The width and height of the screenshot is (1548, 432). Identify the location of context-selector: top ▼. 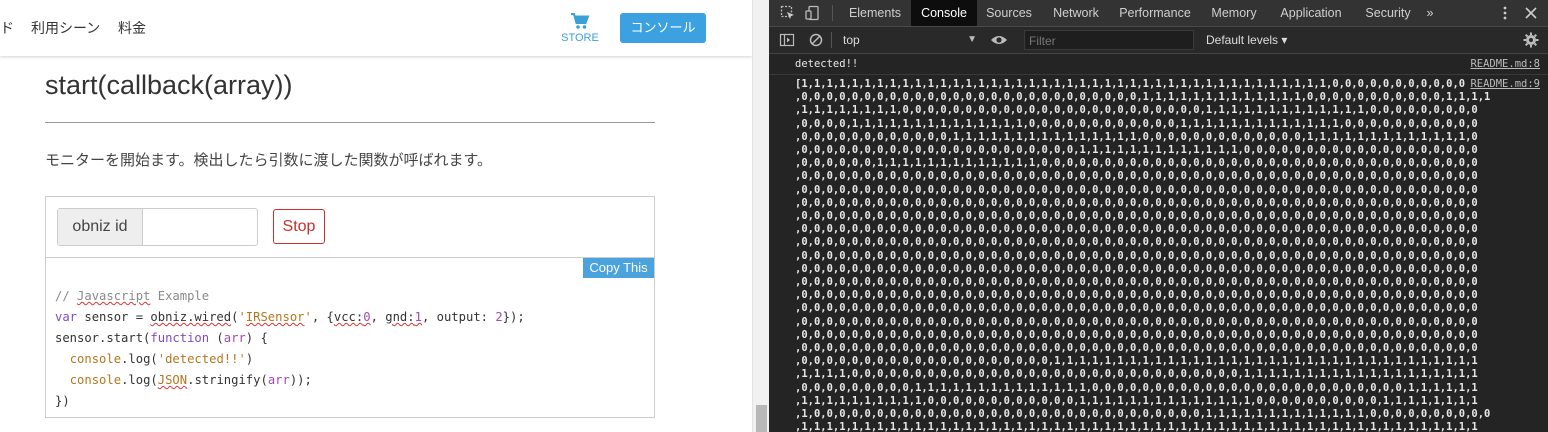
(909, 40).